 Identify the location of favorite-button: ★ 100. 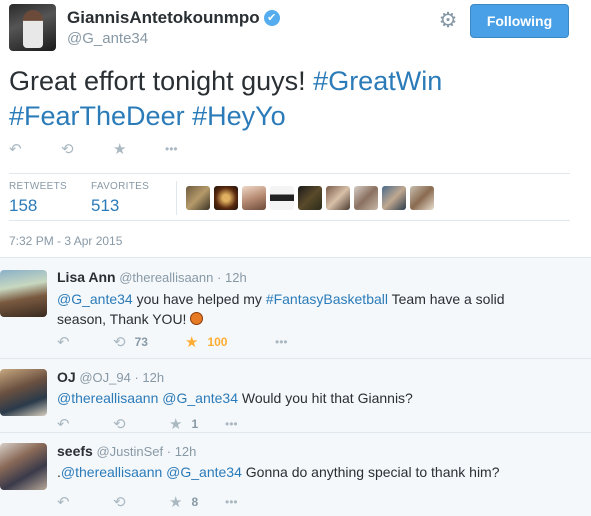
(230, 342).